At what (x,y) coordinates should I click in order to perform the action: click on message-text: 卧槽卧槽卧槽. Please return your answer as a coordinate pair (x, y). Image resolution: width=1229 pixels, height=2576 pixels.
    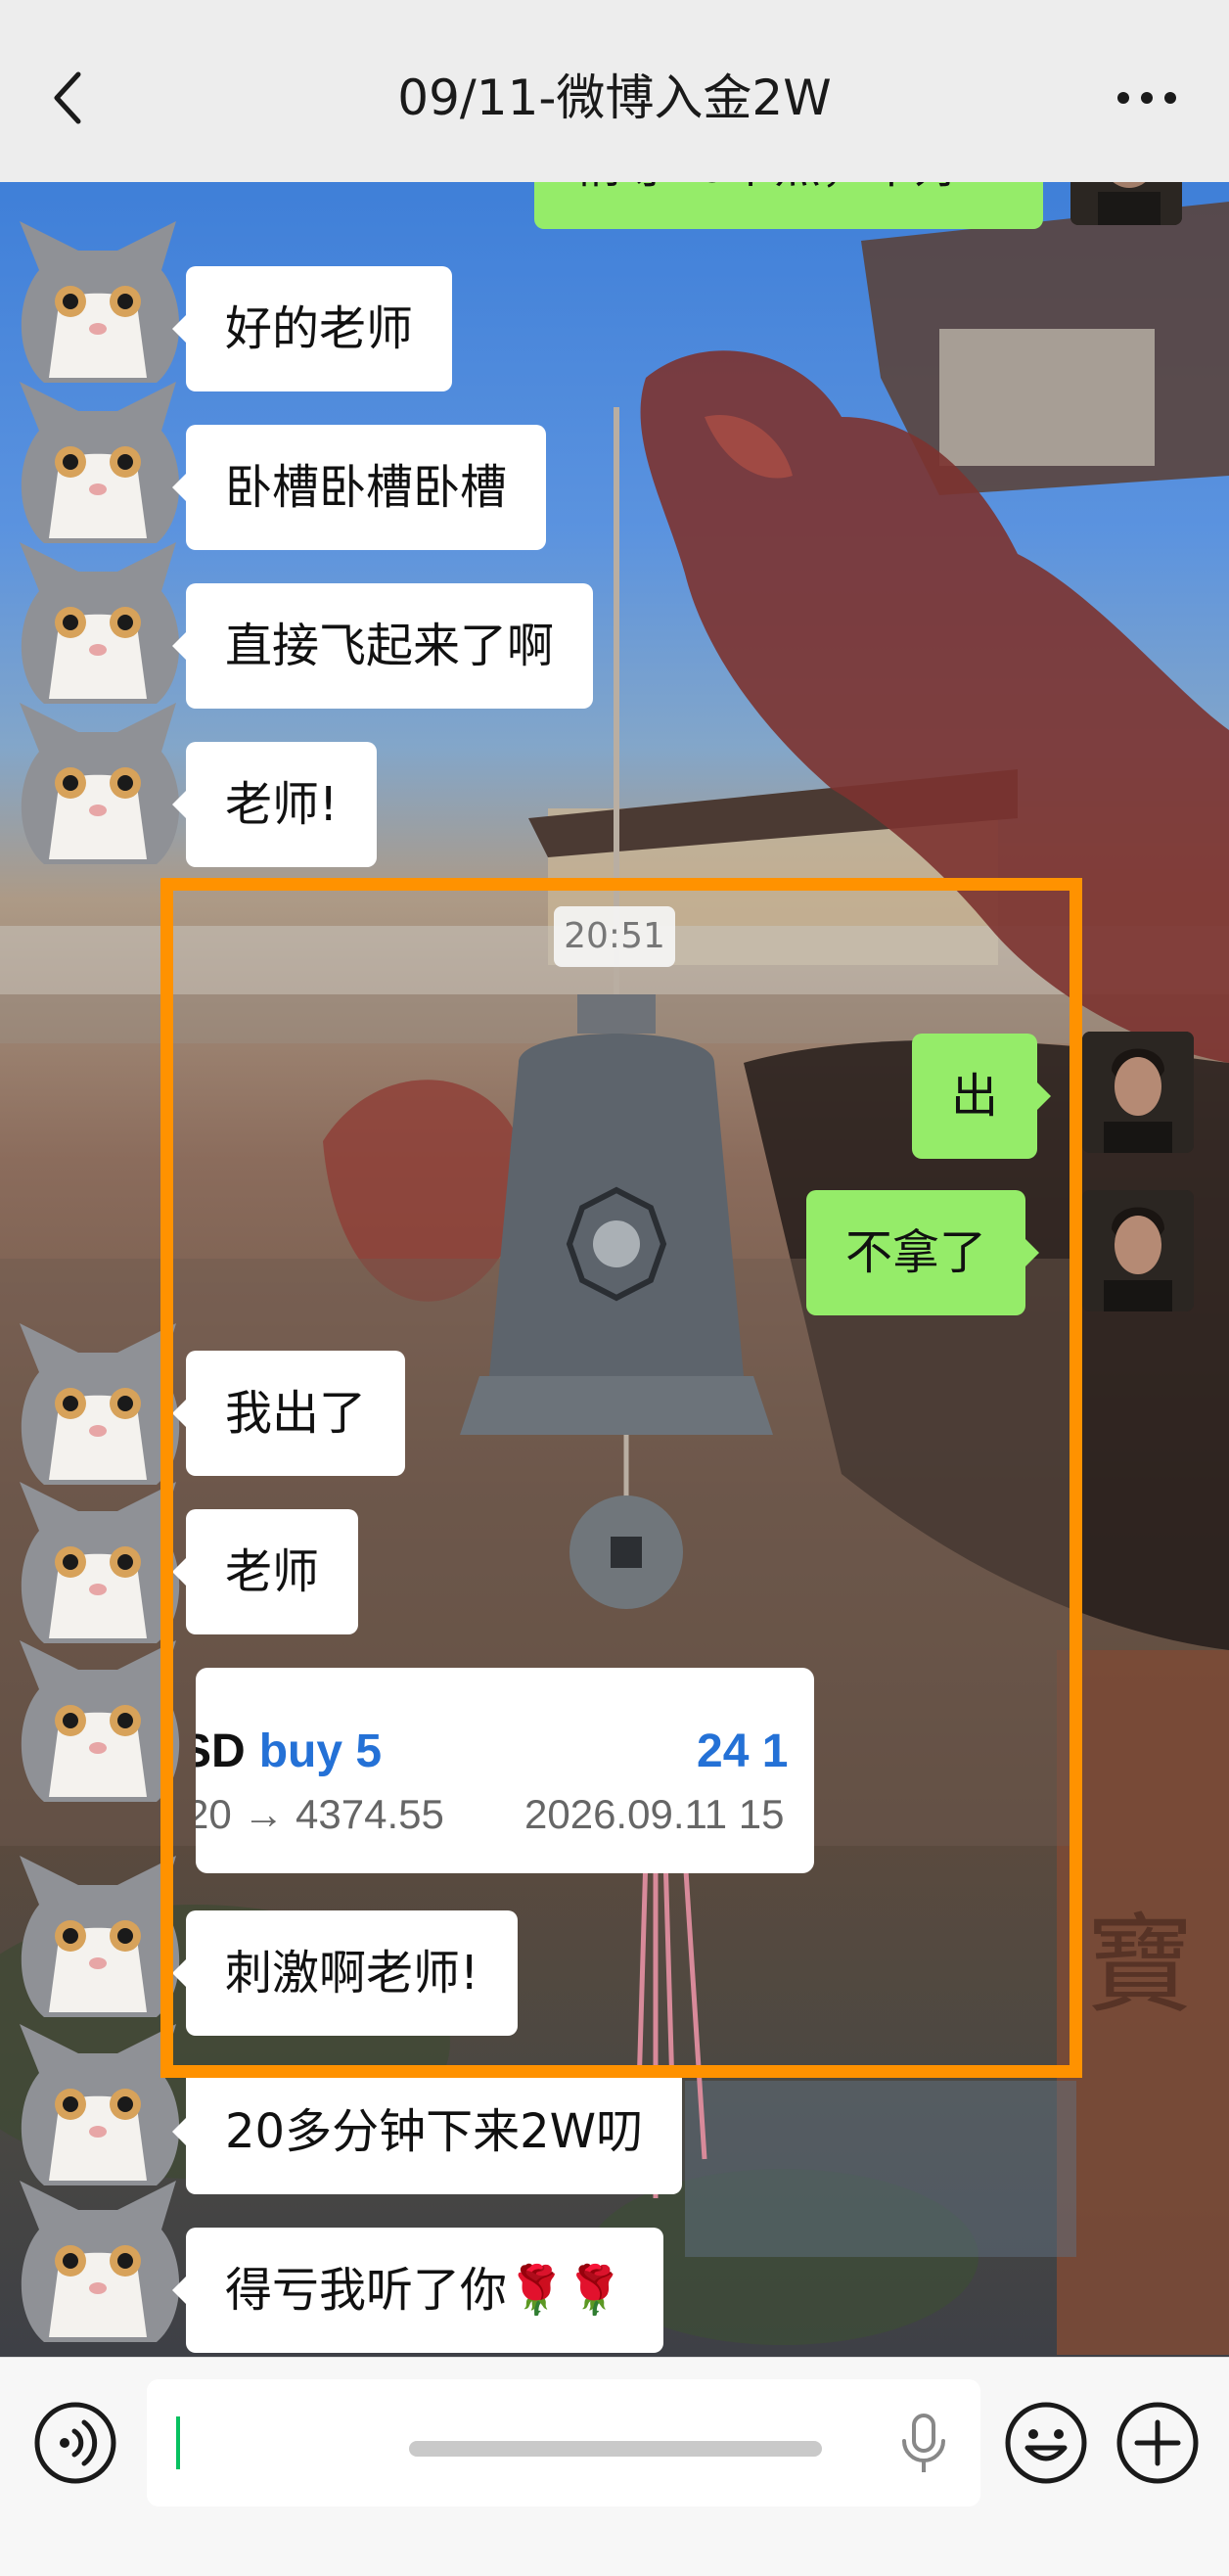
    Looking at the image, I should click on (366, 487).